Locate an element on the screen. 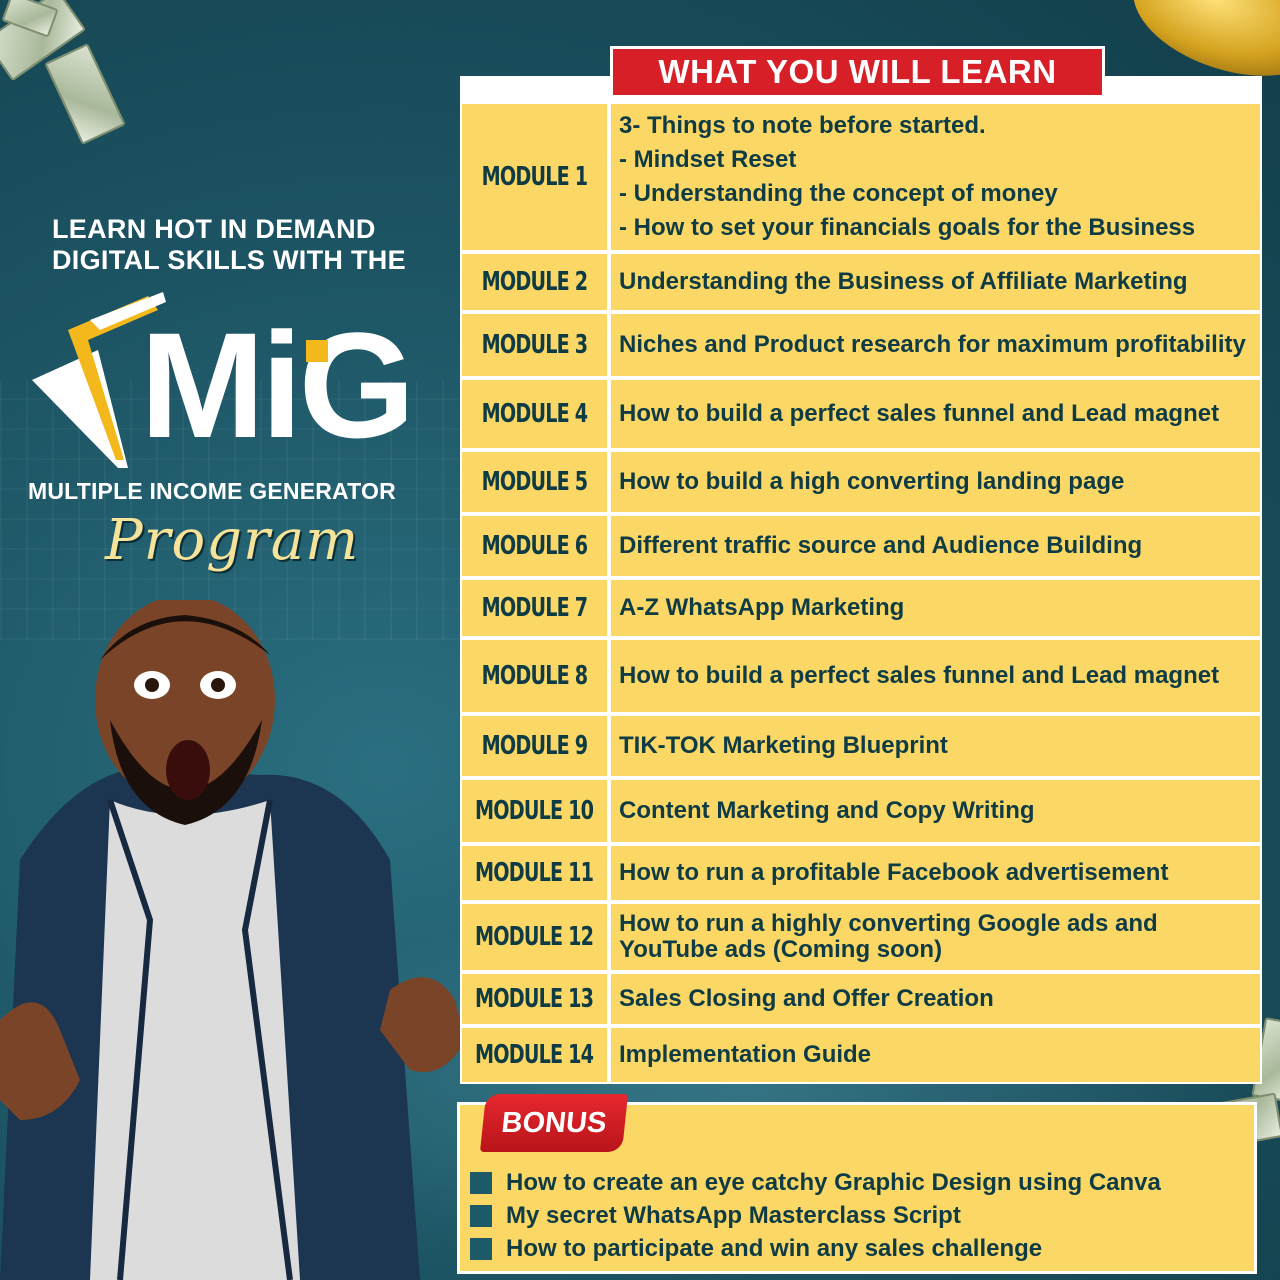 This screenshot has width=1280, height=1280. bonus-tag: BONUS is located at coordinates (554, 1123).